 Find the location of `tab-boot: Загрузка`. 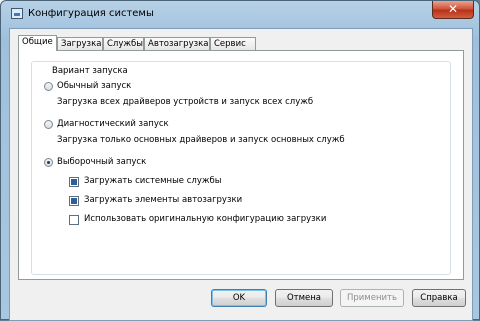

tab-boot: Загрузка is located at coordinates (80, 43).